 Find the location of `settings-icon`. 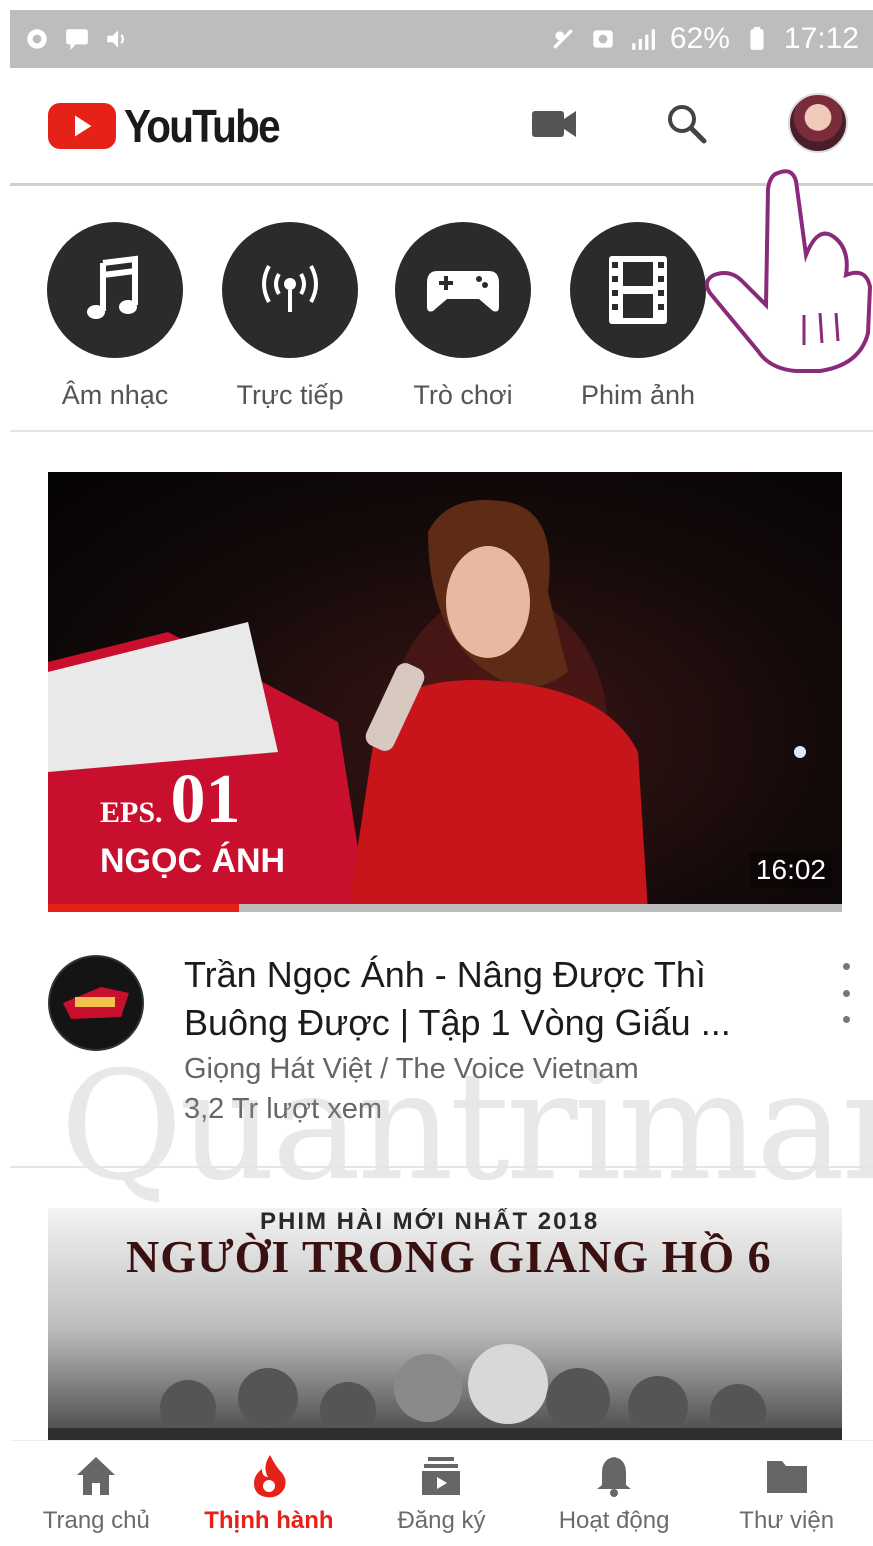

settings-icon is located at coordinates (37, 39).